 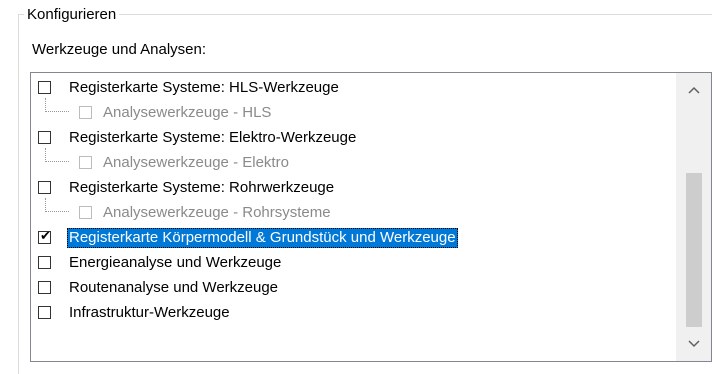 What do you see at coordinates (368, 112) in the screenshot?
I see `checklist-subitem: Analysewerkzeuge - HLS` at bounding box center [368, 112].